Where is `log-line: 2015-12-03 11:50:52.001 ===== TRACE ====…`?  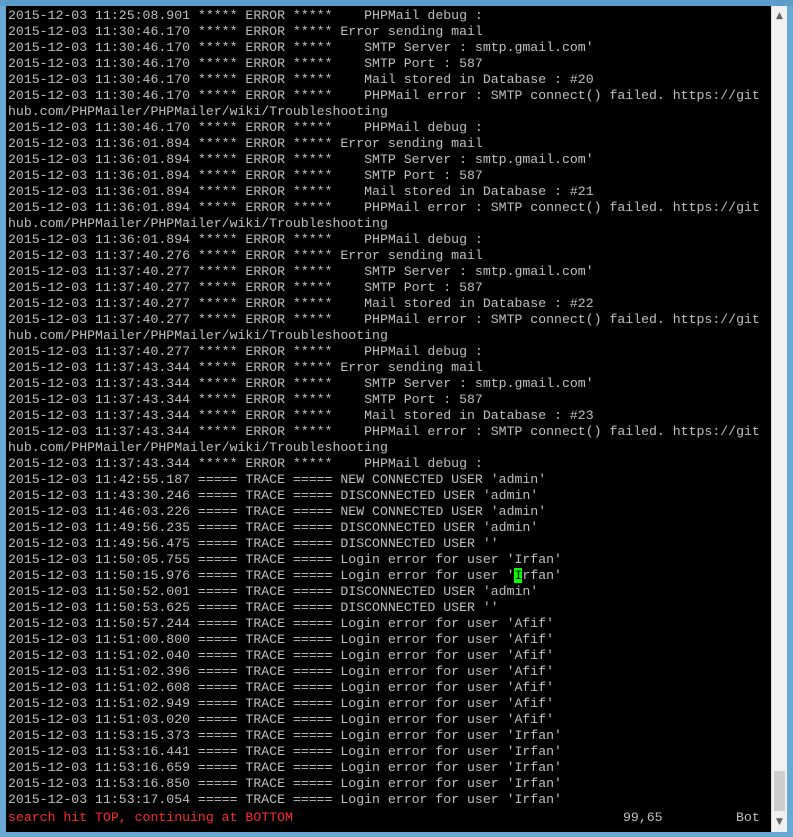
log-line: 2015-12-03 11:50:52.001 ===== TRACE ====… is located at coordinates (273, 591).